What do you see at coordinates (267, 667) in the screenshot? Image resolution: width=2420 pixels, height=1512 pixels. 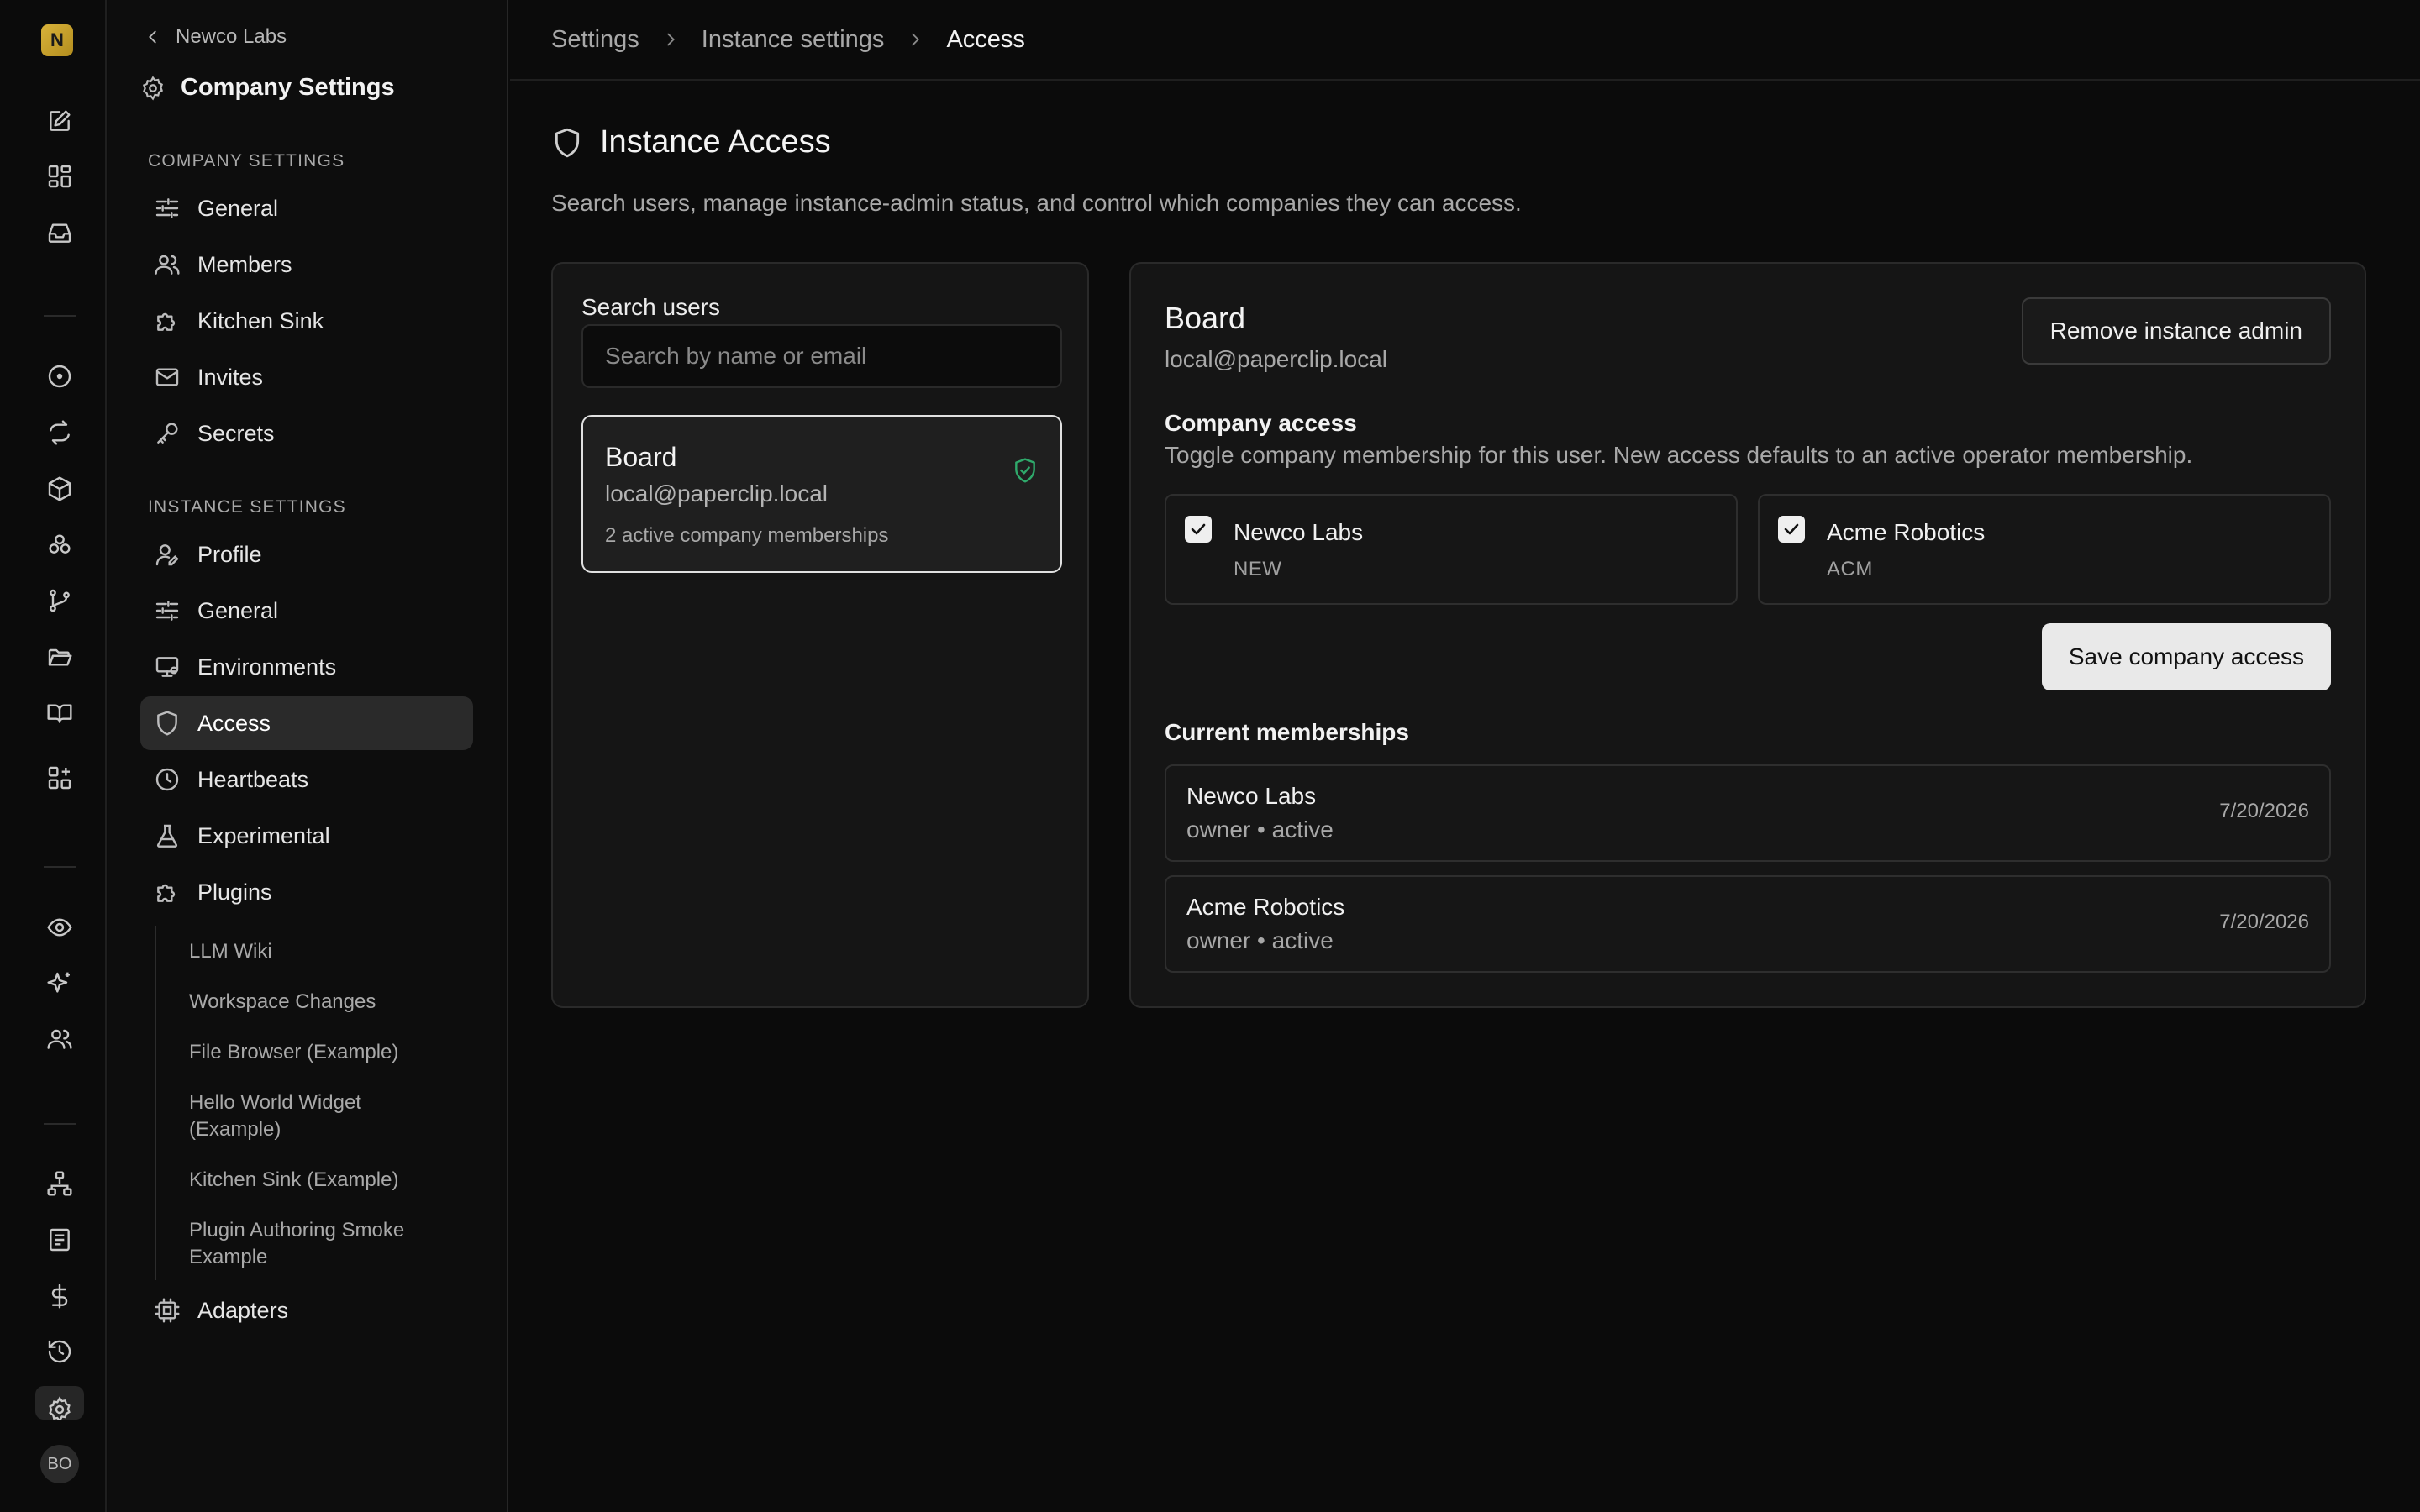 I see `sidebar-item-label: Environments` at bounding box center [267, 667].